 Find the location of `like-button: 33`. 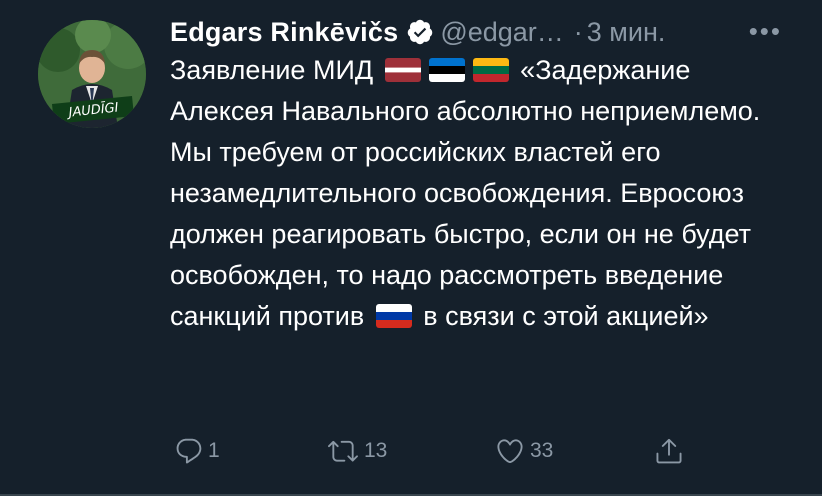

like-button: 33 is located at coordinates (521, 451).